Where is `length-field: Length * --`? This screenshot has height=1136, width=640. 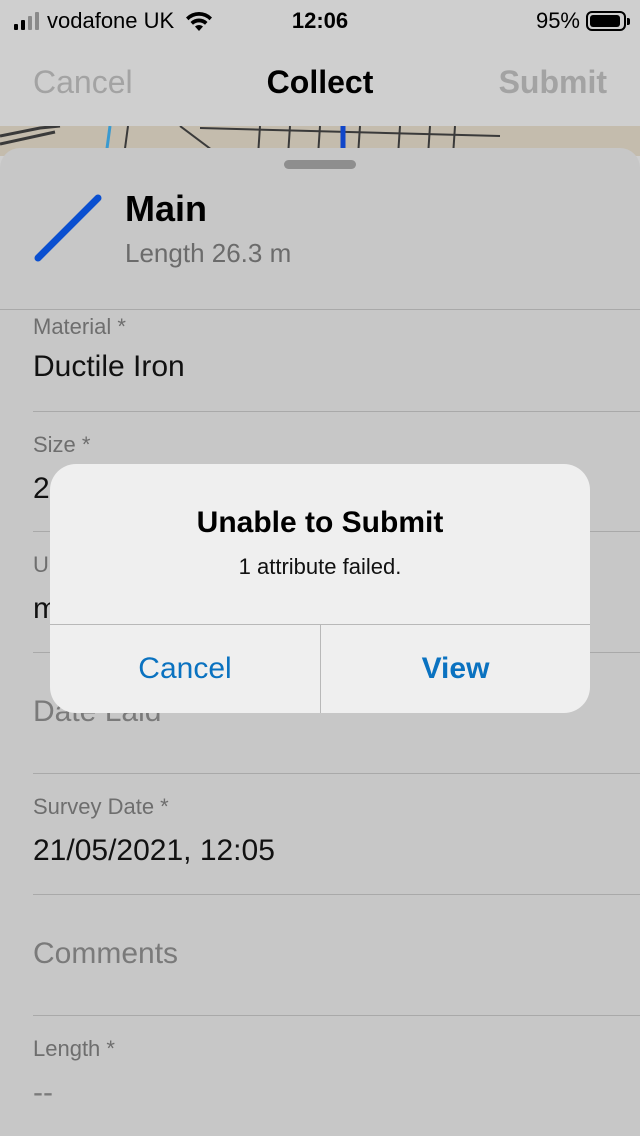
length-field: Length * -- is located at coordinates (336, 1076).